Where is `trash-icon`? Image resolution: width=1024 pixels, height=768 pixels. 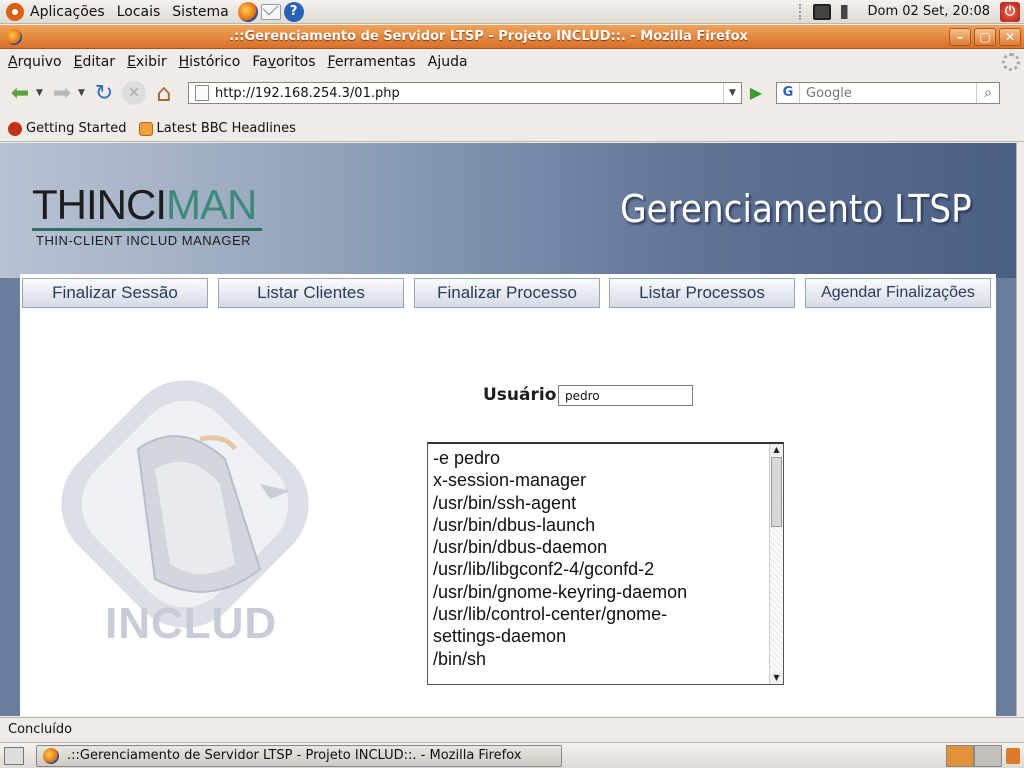
trash-icon is located at coordinates (1013, 756).